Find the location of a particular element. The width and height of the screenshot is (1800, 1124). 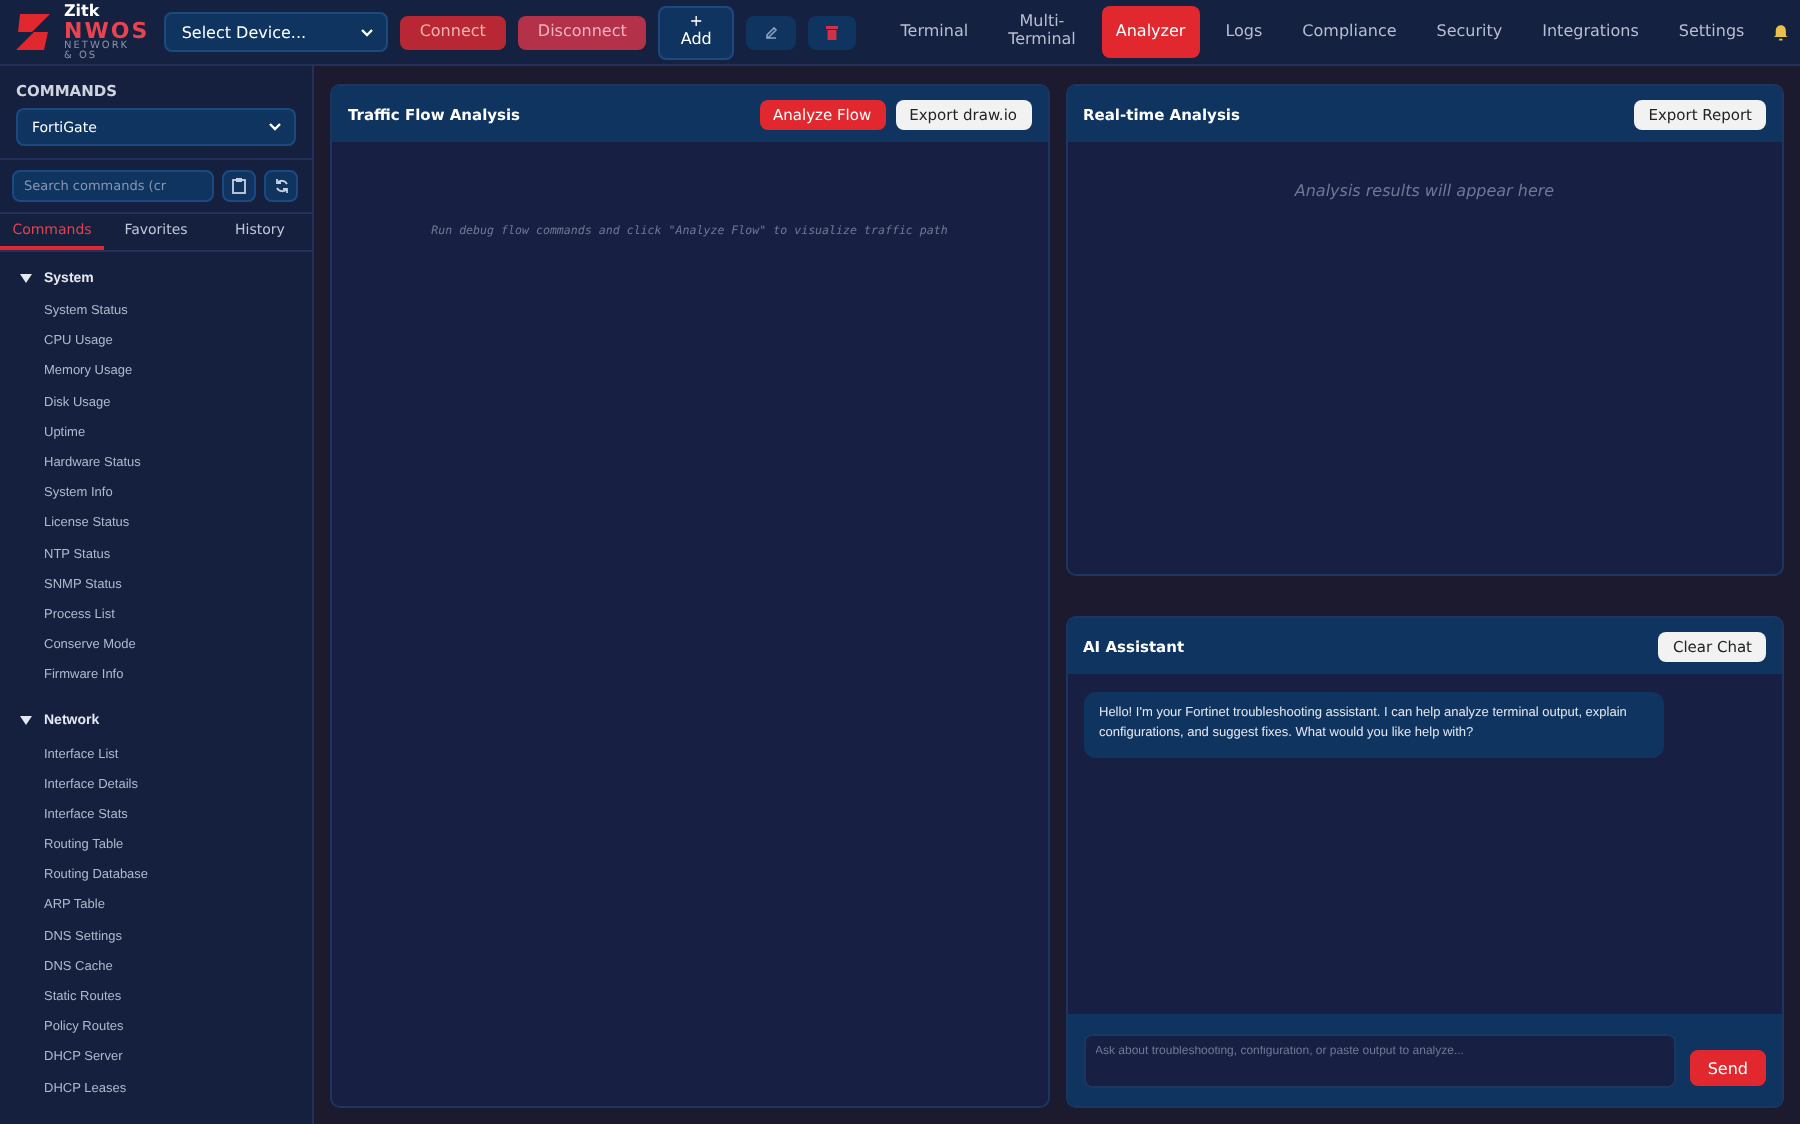

nav-tab: Security is located at coordinates (1469, 32).